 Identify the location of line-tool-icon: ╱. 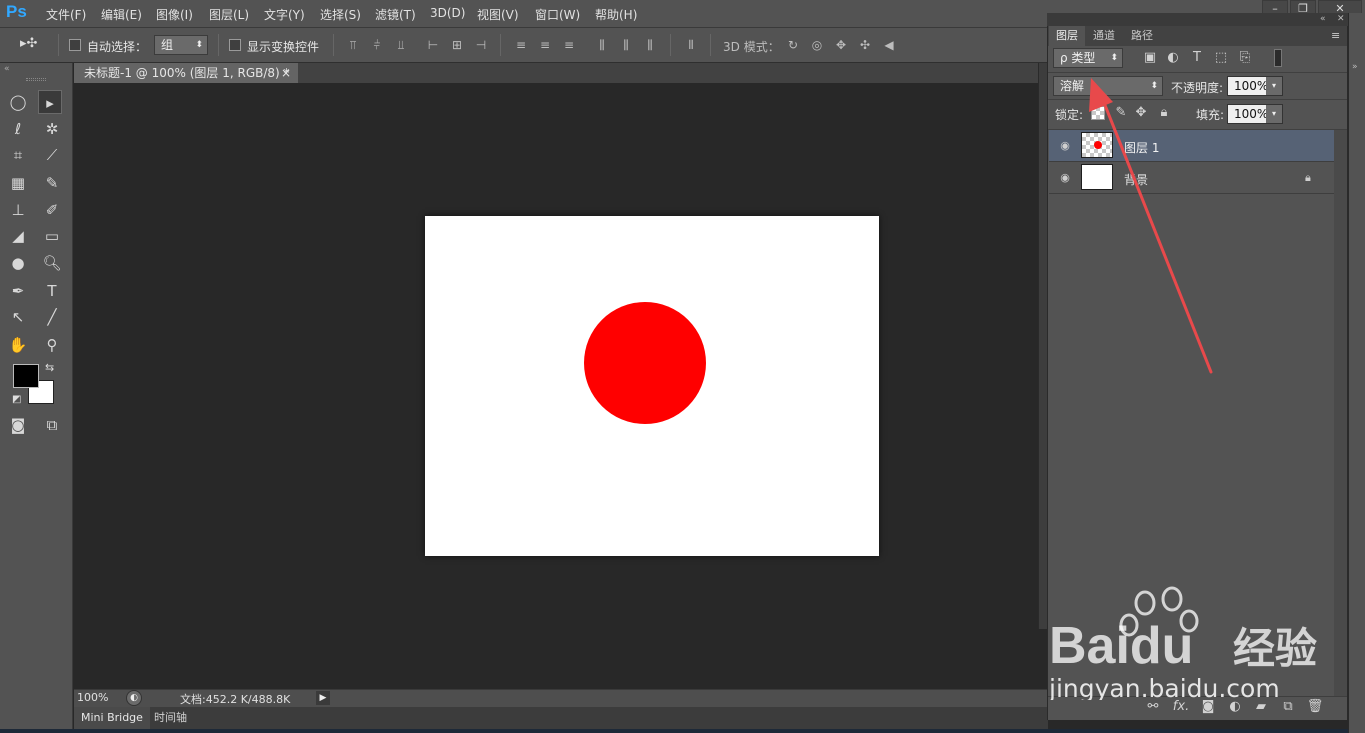
(52, 317).